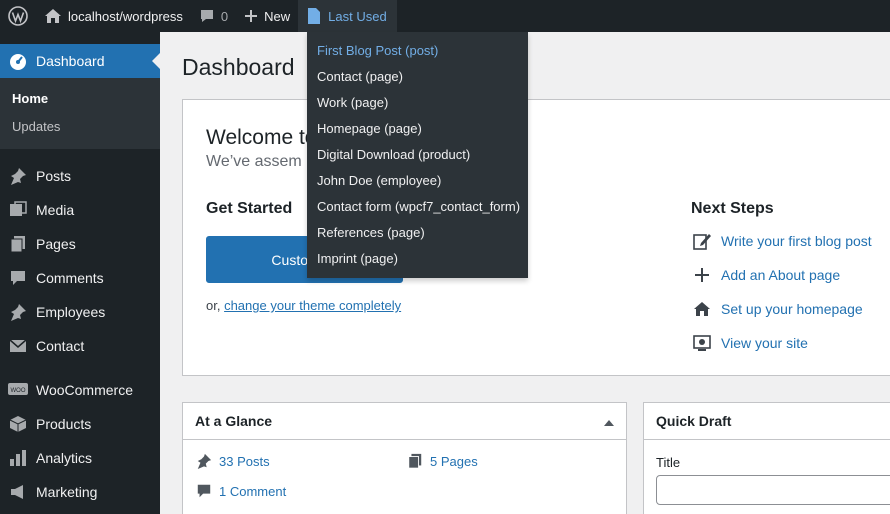 The image size is (890, 514). I want to click on svg-text: WOO, so click(18, 391).